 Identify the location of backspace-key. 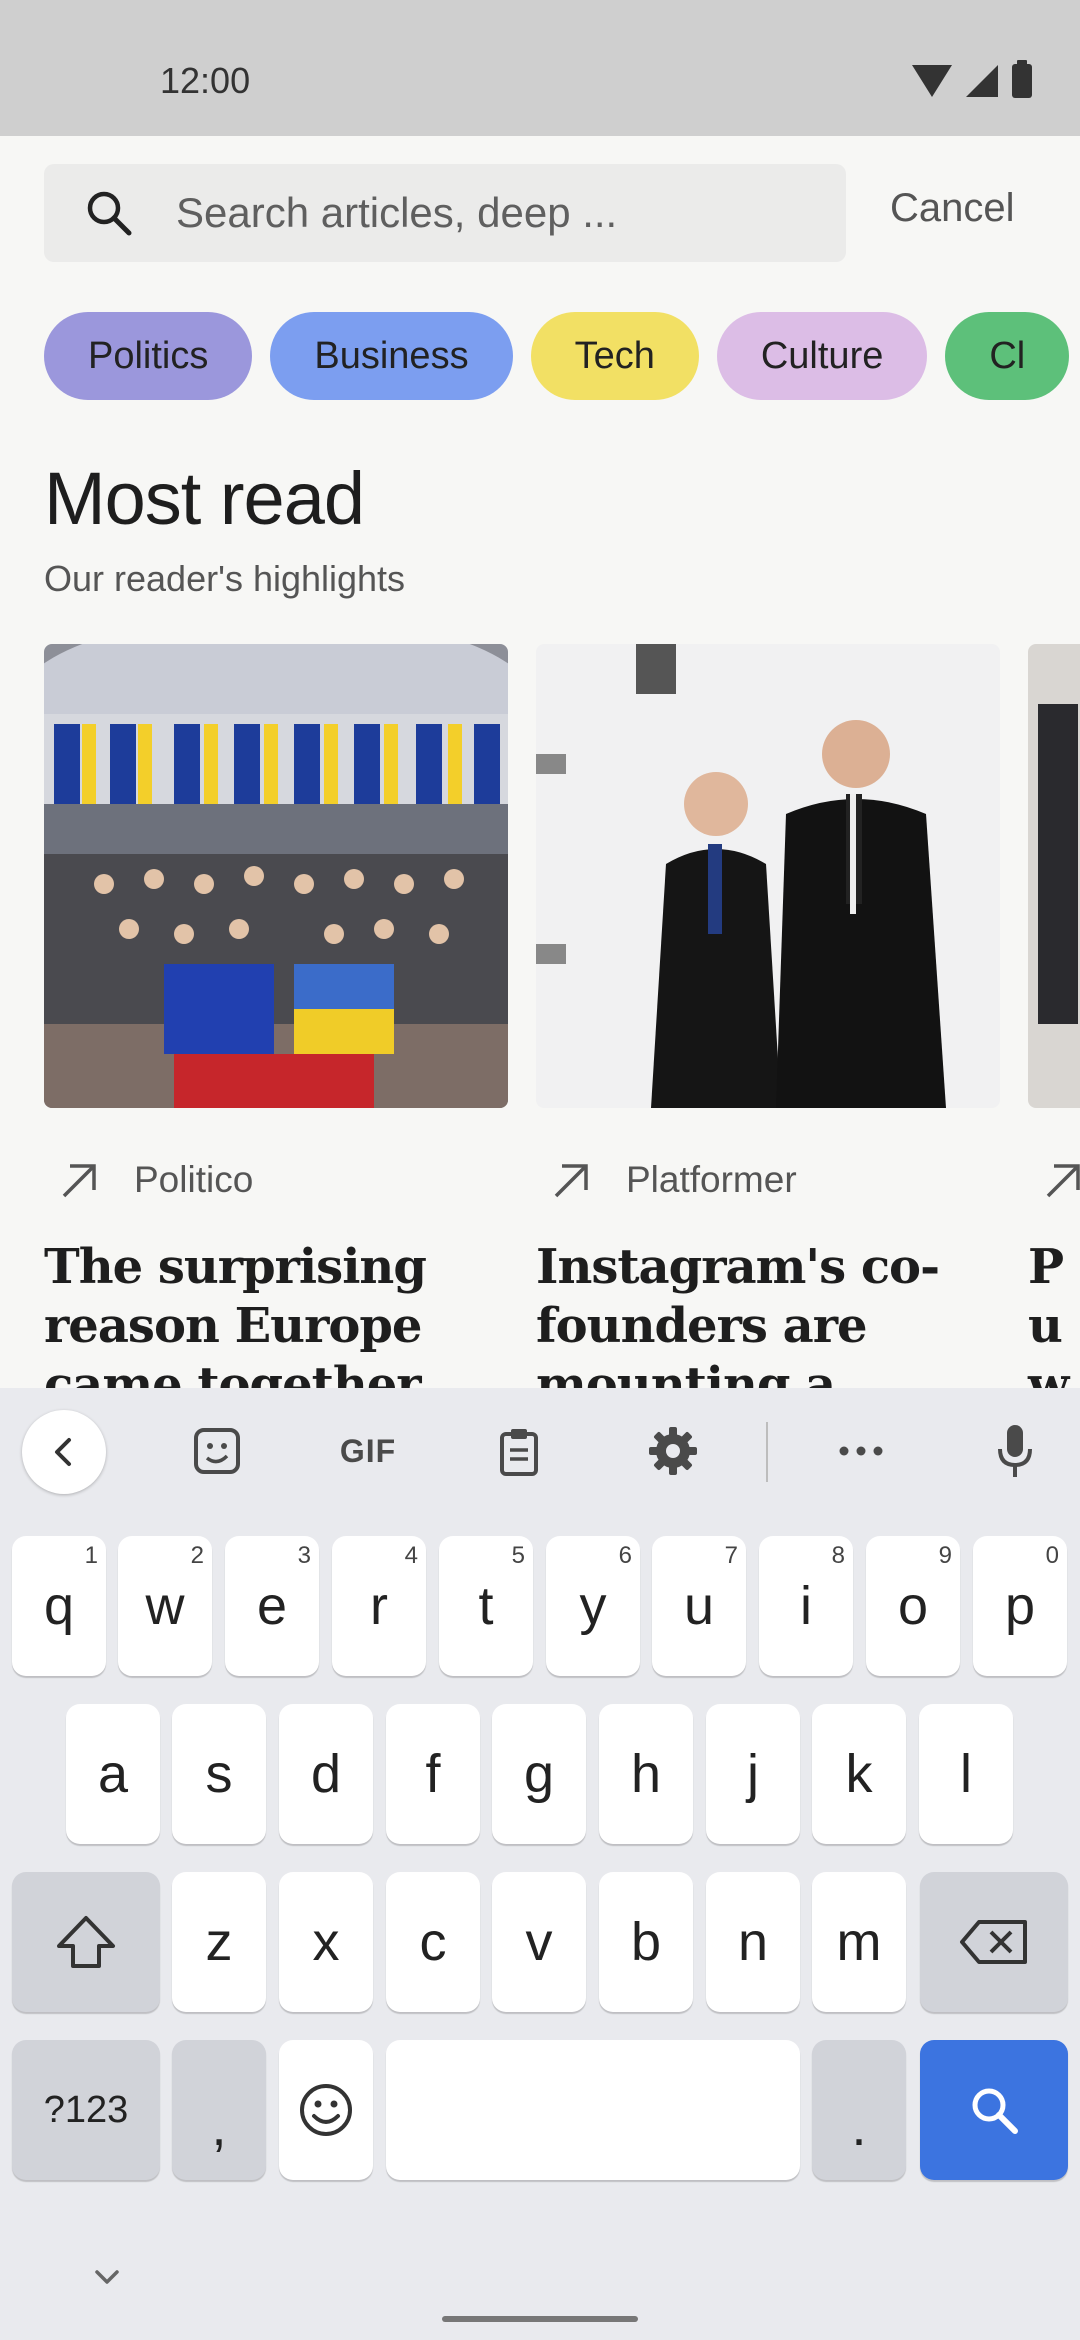
(994, 1942).